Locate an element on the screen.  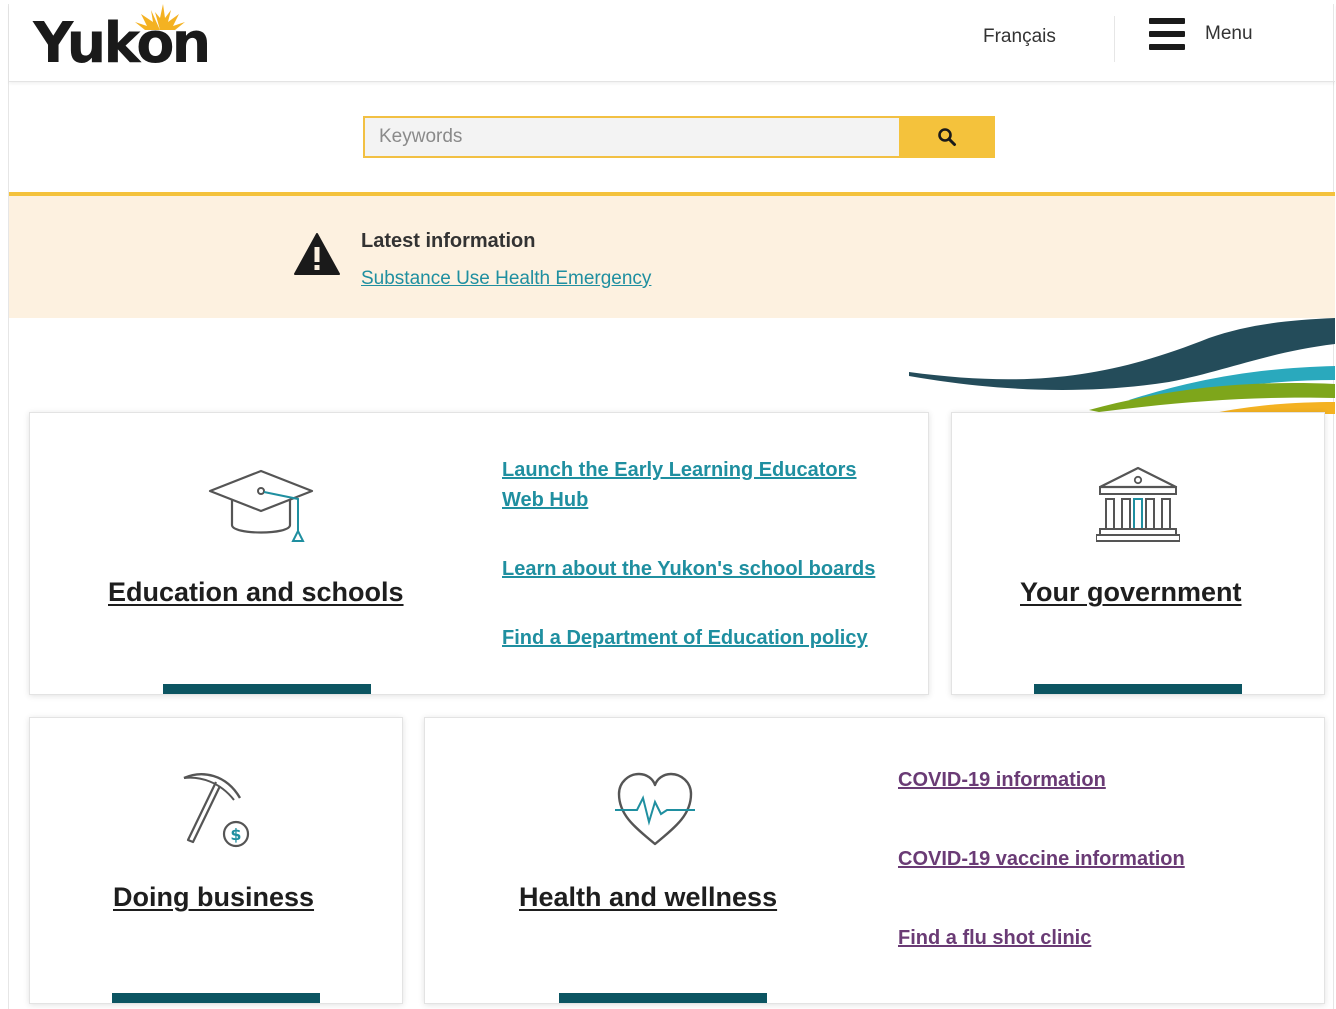
education-card-title: Education and schools is located at coordinates (256, 592).